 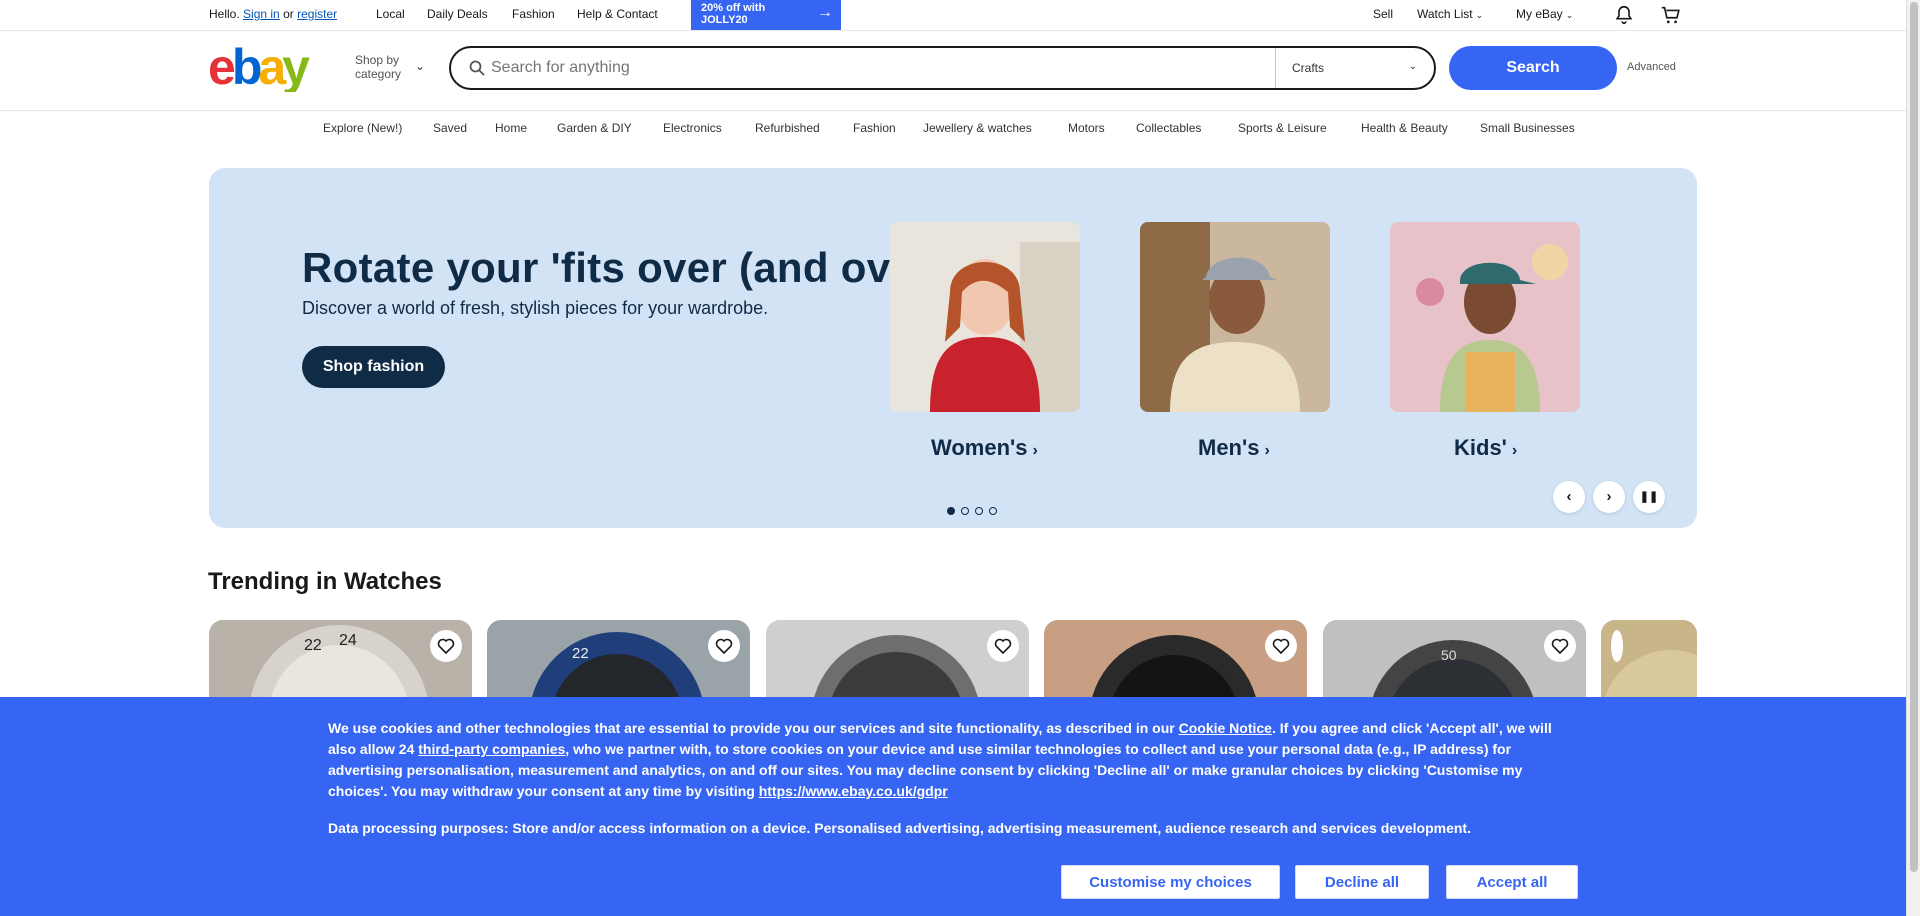 I want to click on my-ebay-link: My eBay ⌄, so click(x=1544, y=14).